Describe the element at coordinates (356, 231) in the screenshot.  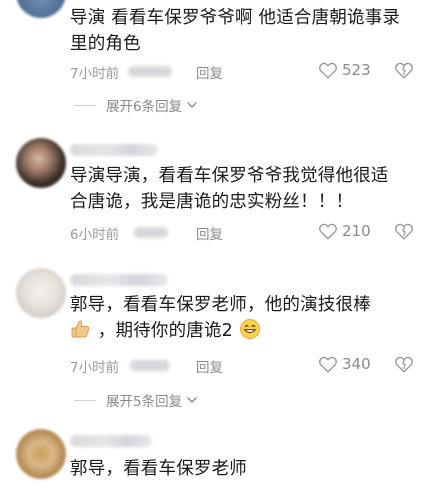
I see `like-count: 210` at that location.